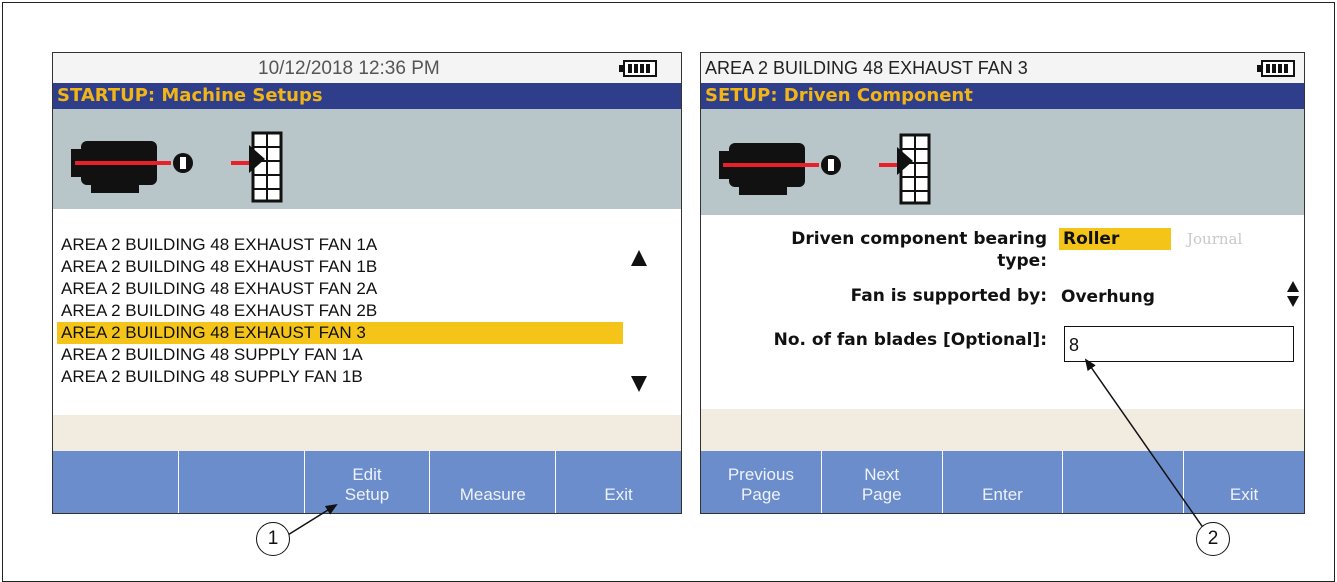  I want to click on list-item: AREA 2 BUILDING 48 EXHAUST FAN 1B, so click(219, 267).